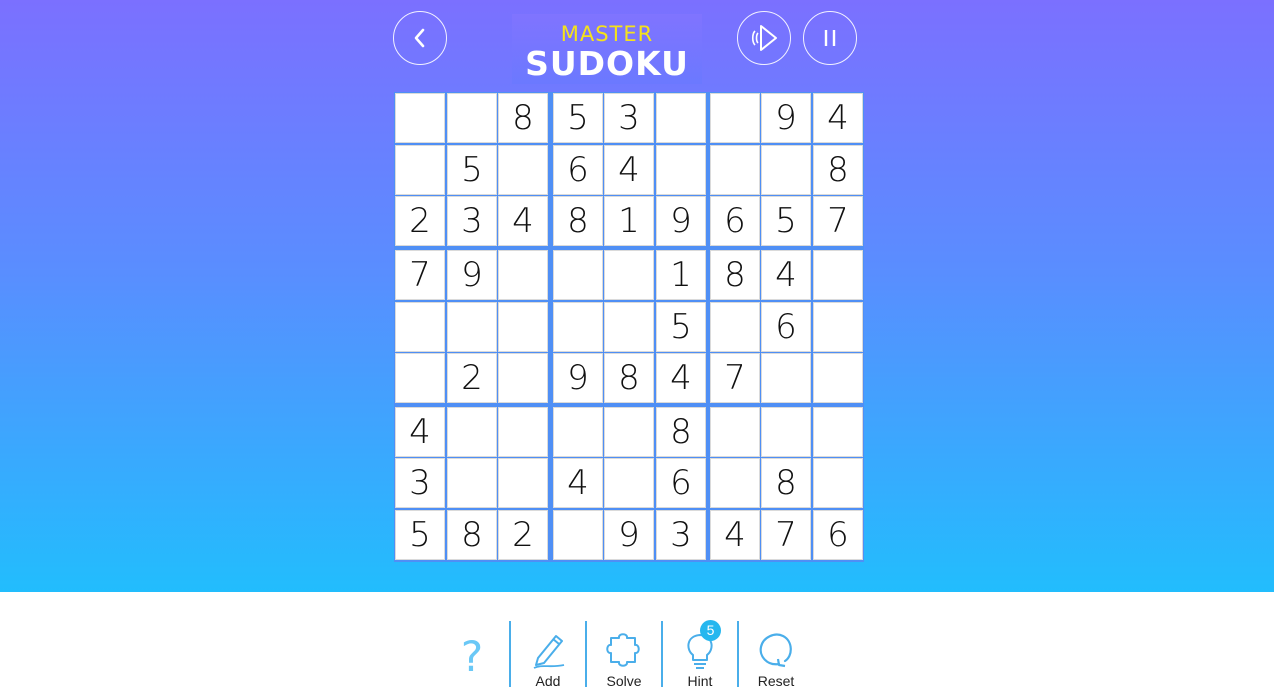  Describe the element at coordinates (838, 432) in the screenshot. I see `grid-cell-r7c9` at that location.